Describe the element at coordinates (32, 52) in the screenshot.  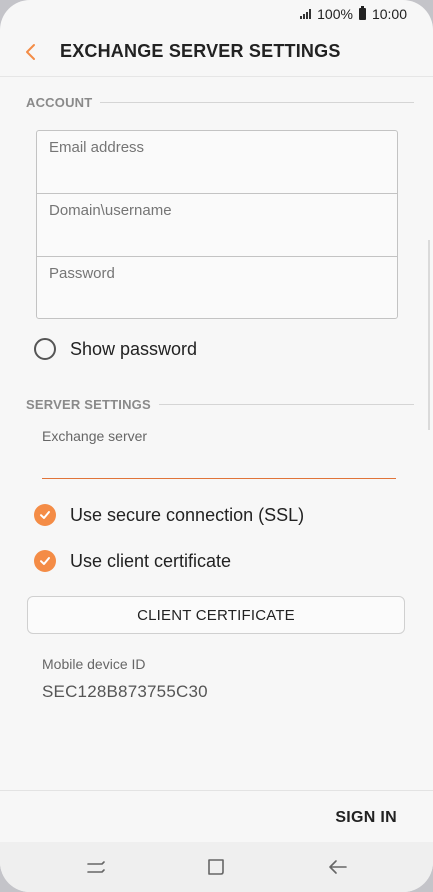
I see `chevron-left-icon` at that location.